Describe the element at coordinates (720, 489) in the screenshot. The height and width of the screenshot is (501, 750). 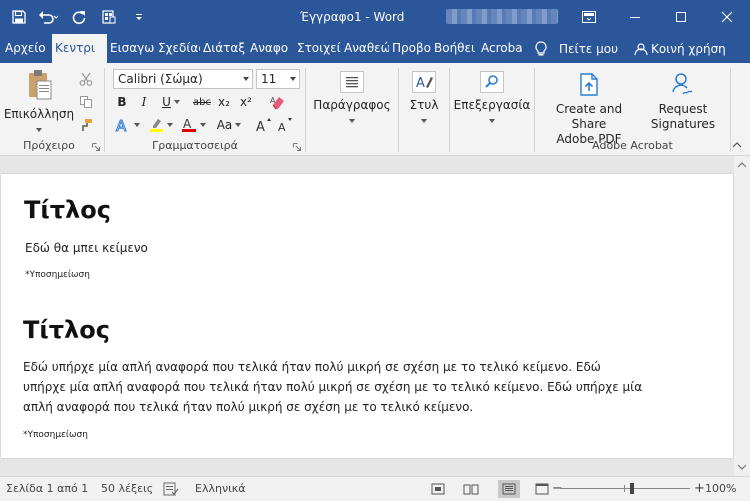
I see `zoom-level: 100%` at that location.